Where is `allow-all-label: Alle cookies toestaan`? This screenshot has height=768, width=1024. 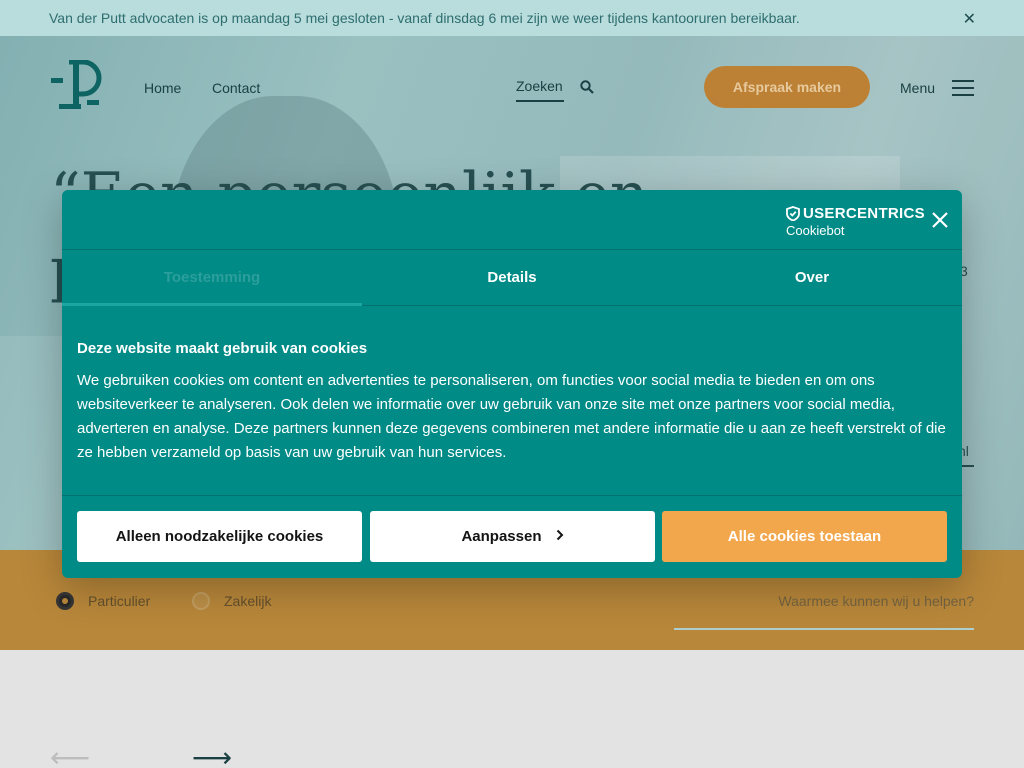 allow-all-label: Alle cookies toestaan is located at coordinates (804, 536).